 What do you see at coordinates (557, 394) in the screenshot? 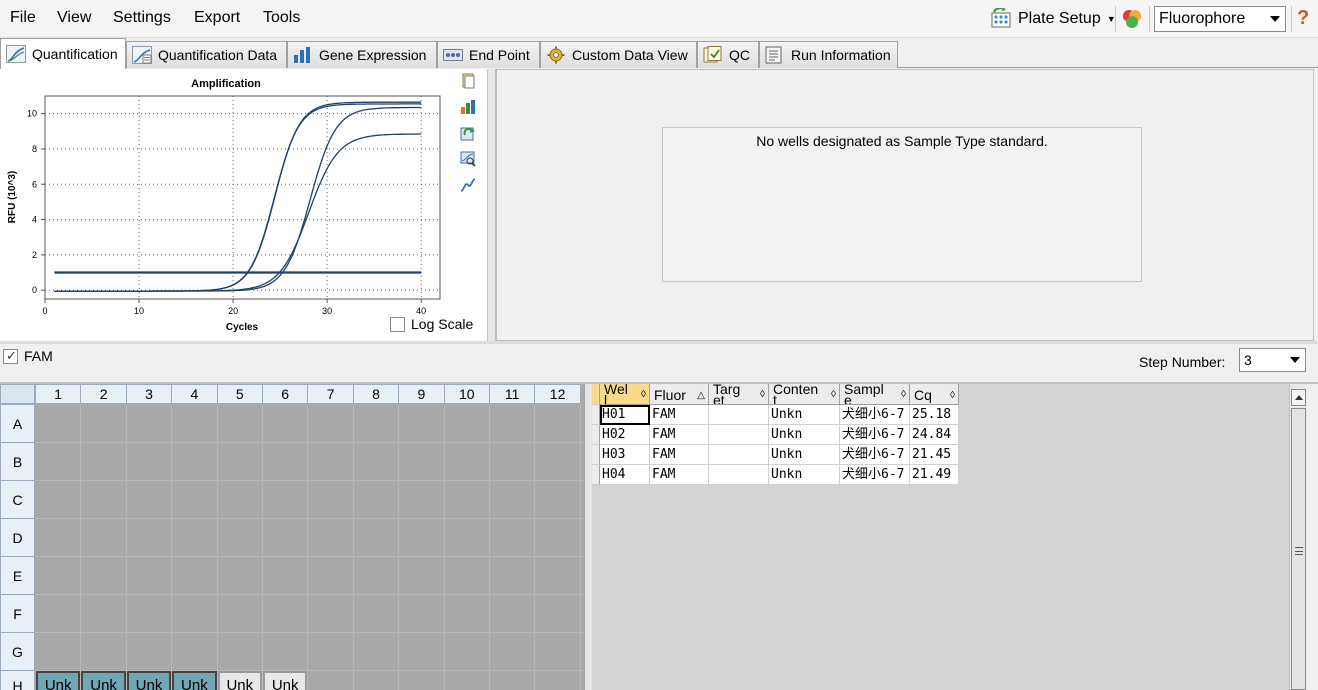
I see `plate-column-header: 12` at bounding box center [557, 394].